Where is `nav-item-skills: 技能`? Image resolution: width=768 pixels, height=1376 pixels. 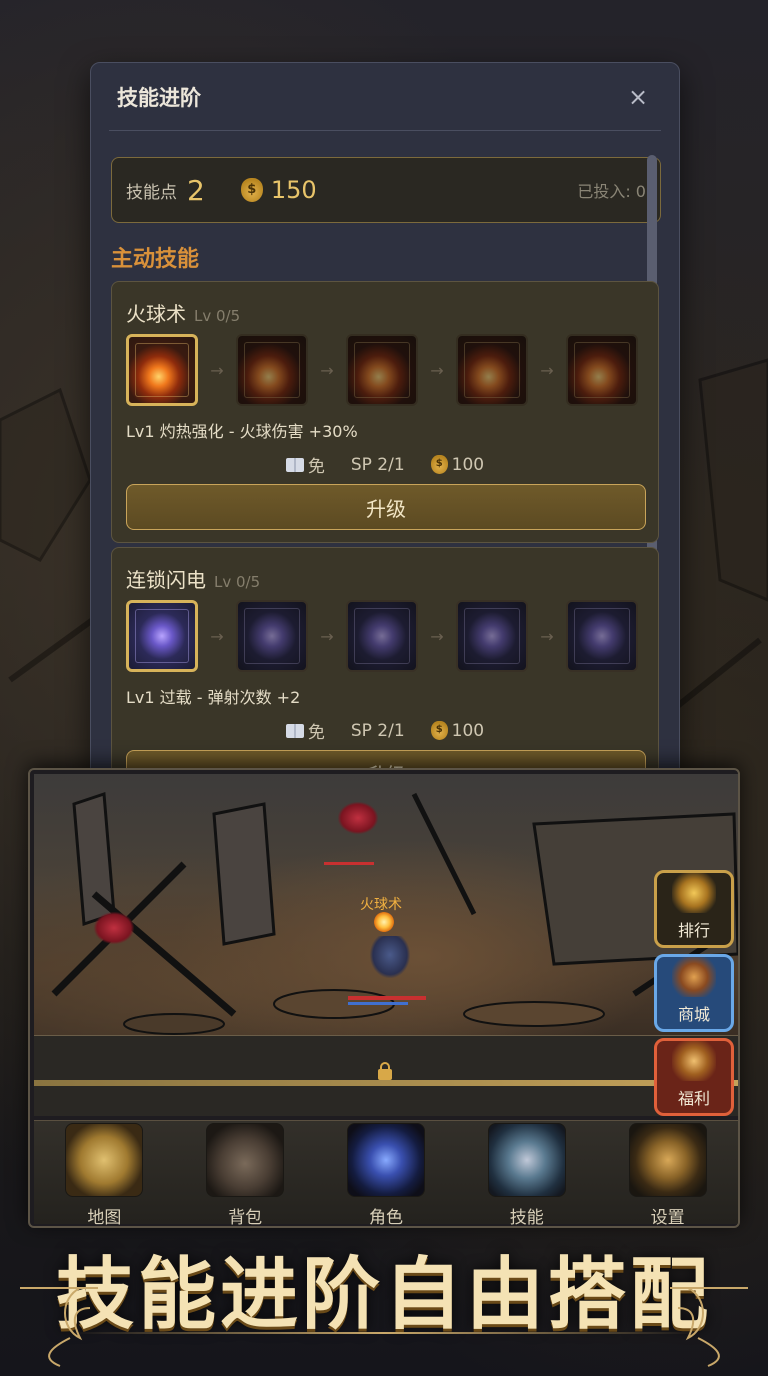 nav-item-skills: 技能 is located at coordinates (527, 1175).